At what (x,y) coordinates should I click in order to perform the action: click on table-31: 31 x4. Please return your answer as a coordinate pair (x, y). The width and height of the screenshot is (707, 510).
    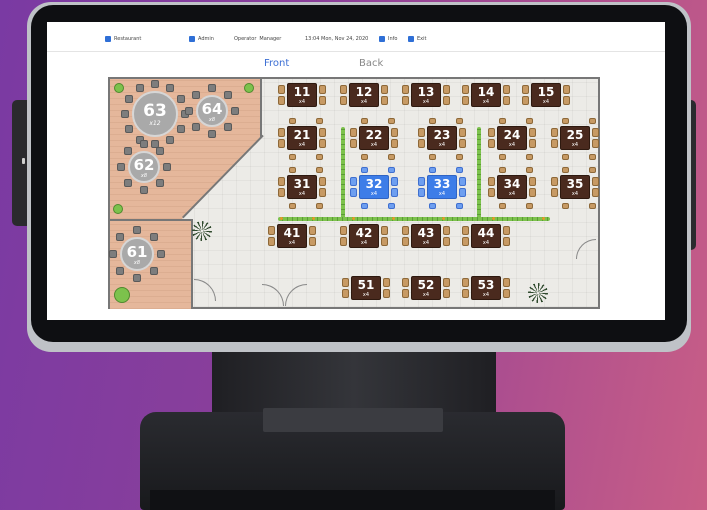
    Looking at the image, I should click on (302, 187).